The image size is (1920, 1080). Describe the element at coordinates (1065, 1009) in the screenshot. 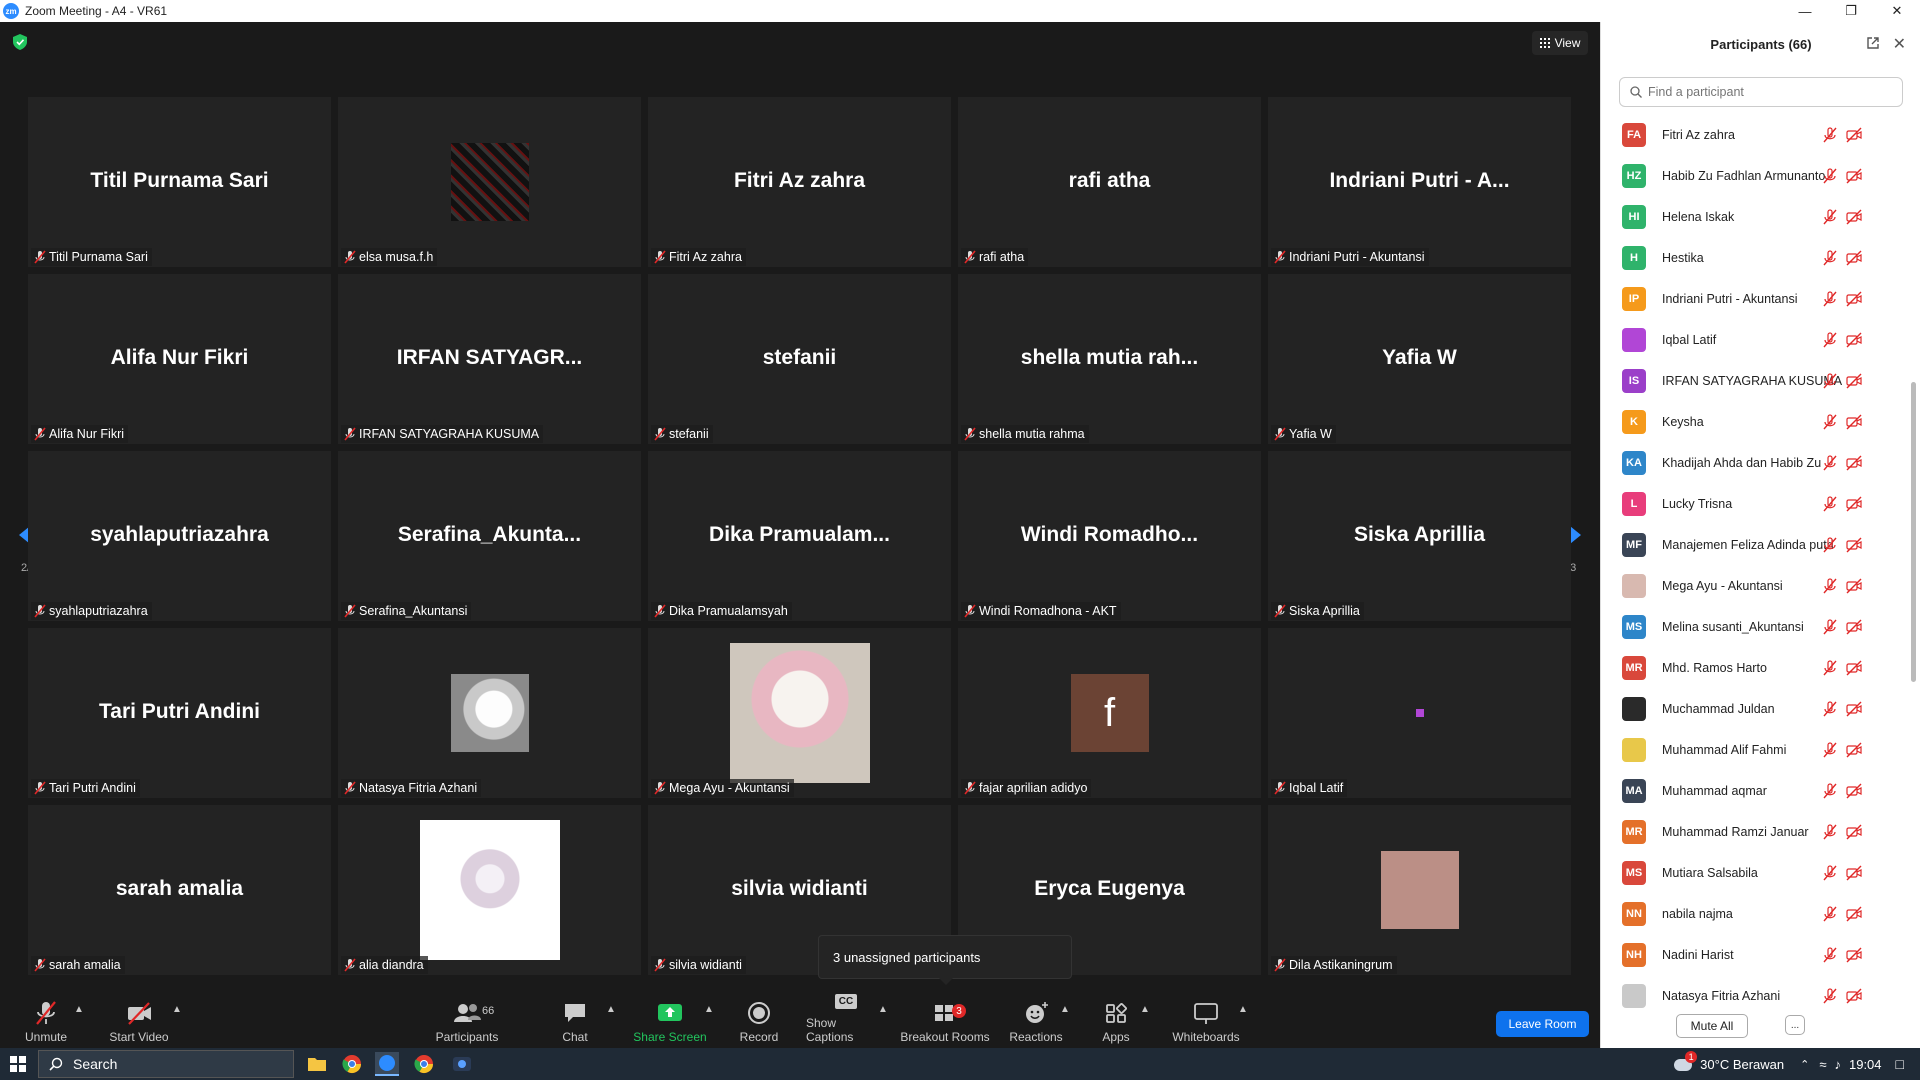

I see `reactions-options-chevron-icon: ▲` at that location.